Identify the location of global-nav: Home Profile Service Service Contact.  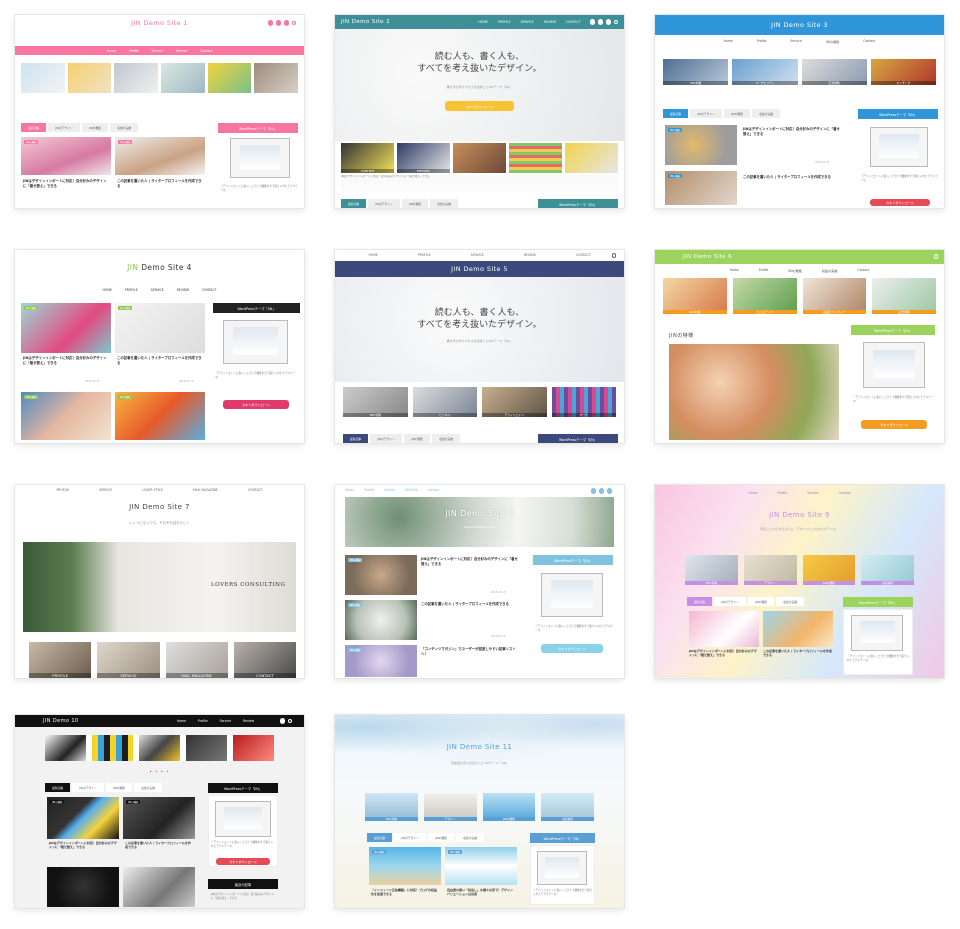
(159, 50).